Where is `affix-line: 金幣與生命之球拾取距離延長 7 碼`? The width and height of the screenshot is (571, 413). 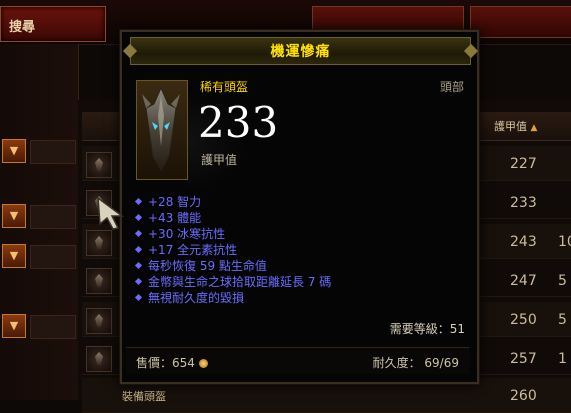 affix-line: 金幣與生命之球拾取距離延長 7 碼 is located at coordinates (299, 282).